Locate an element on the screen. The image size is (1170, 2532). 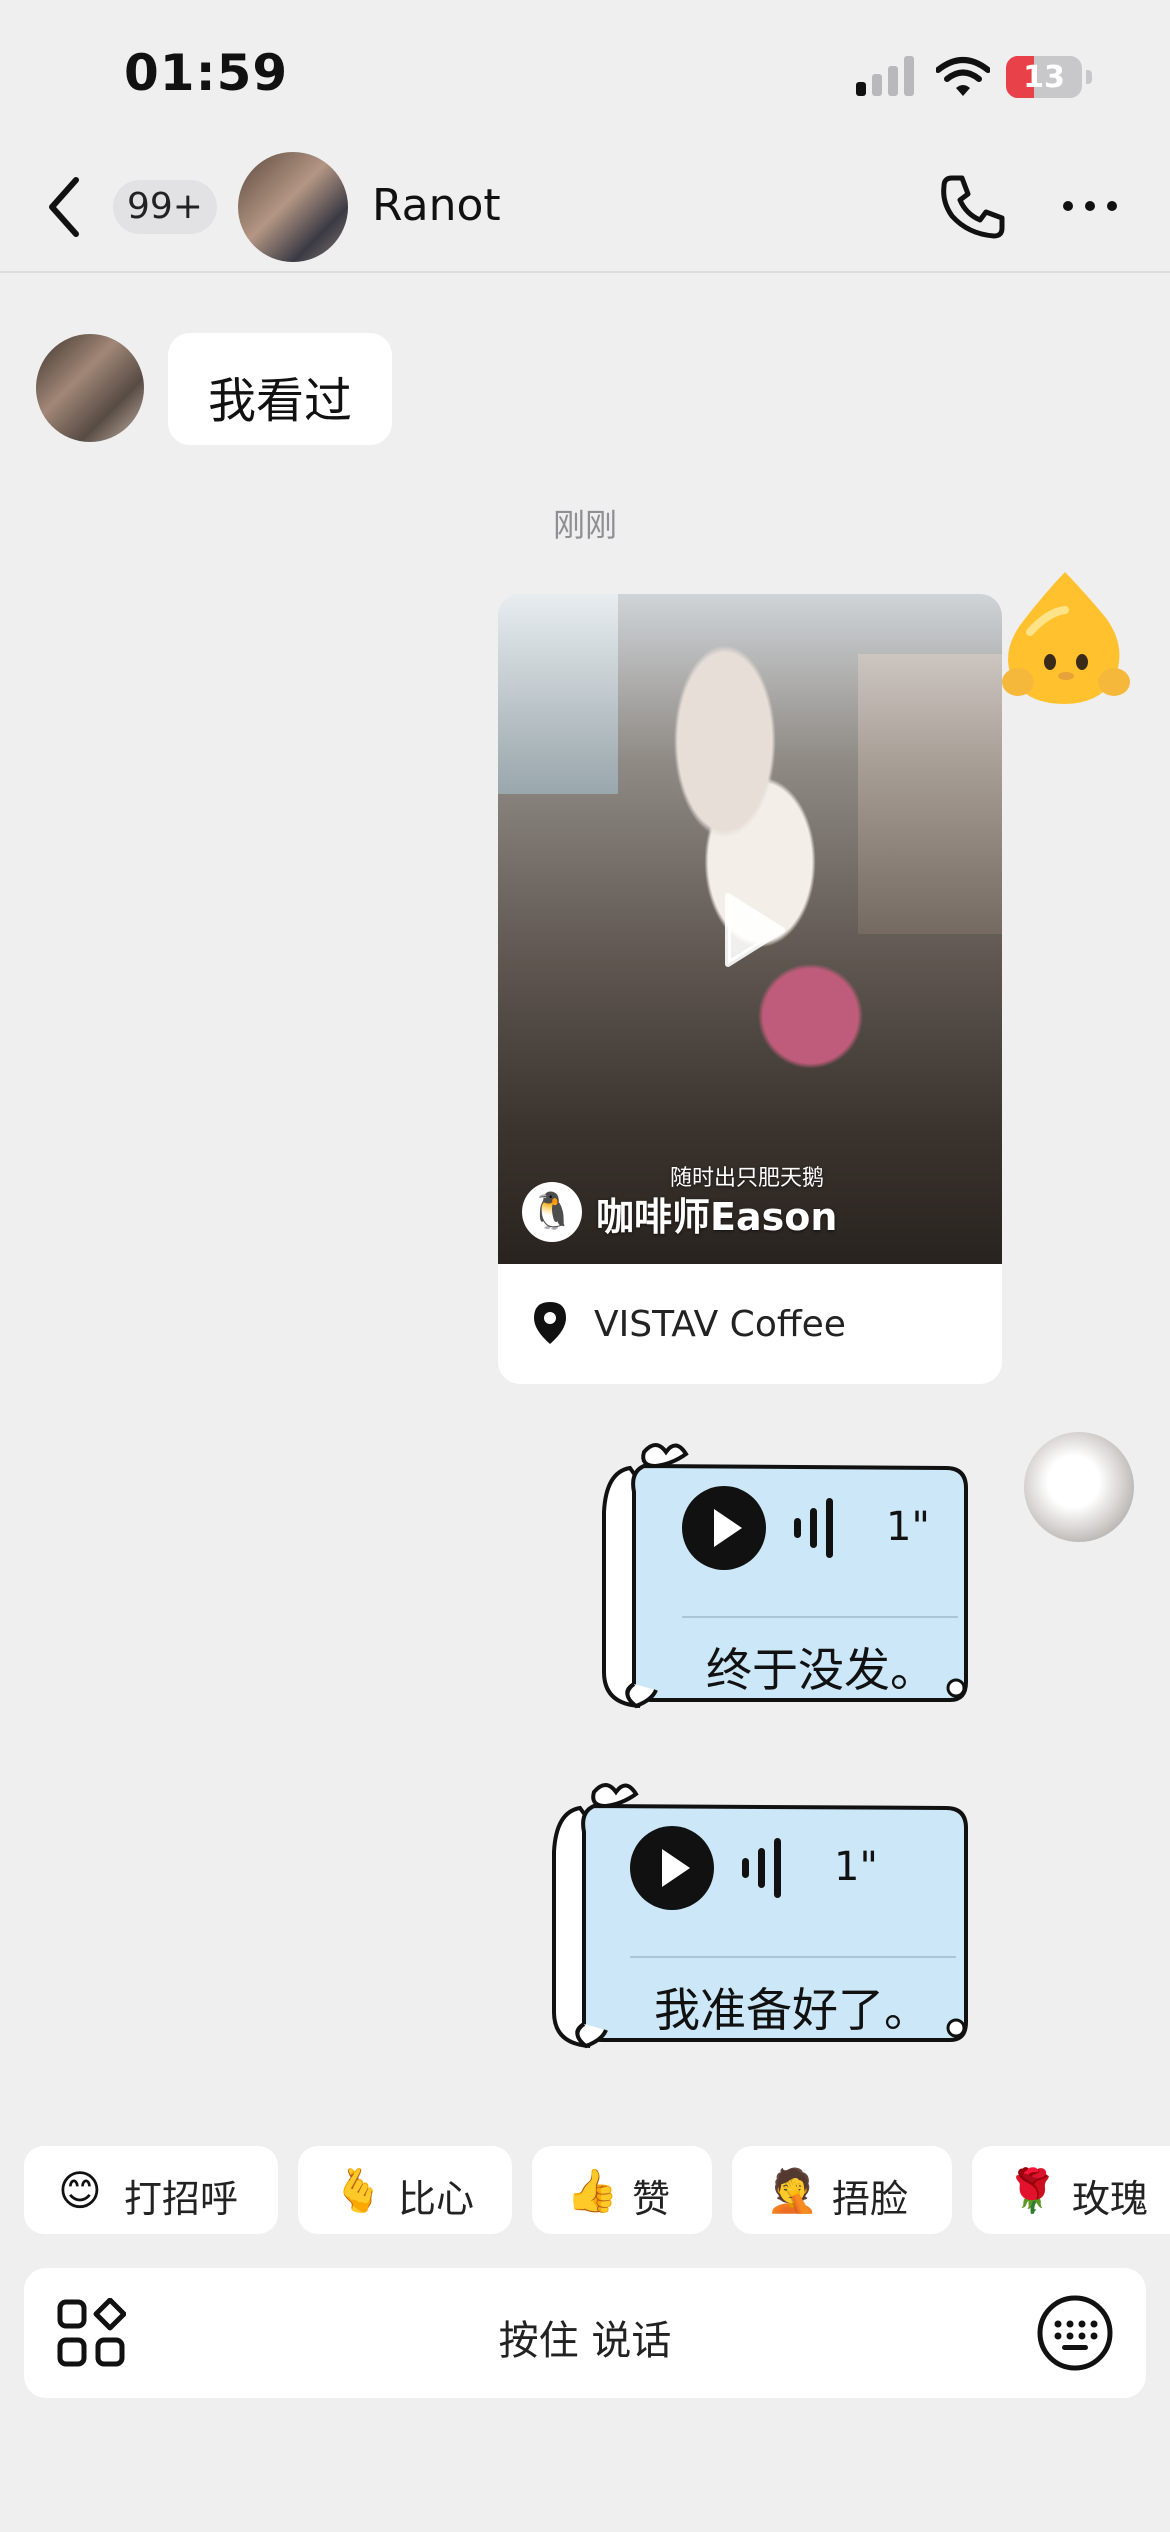
hold-to-talk-button: 按住 说话 is located at coordinates (585, 2337).